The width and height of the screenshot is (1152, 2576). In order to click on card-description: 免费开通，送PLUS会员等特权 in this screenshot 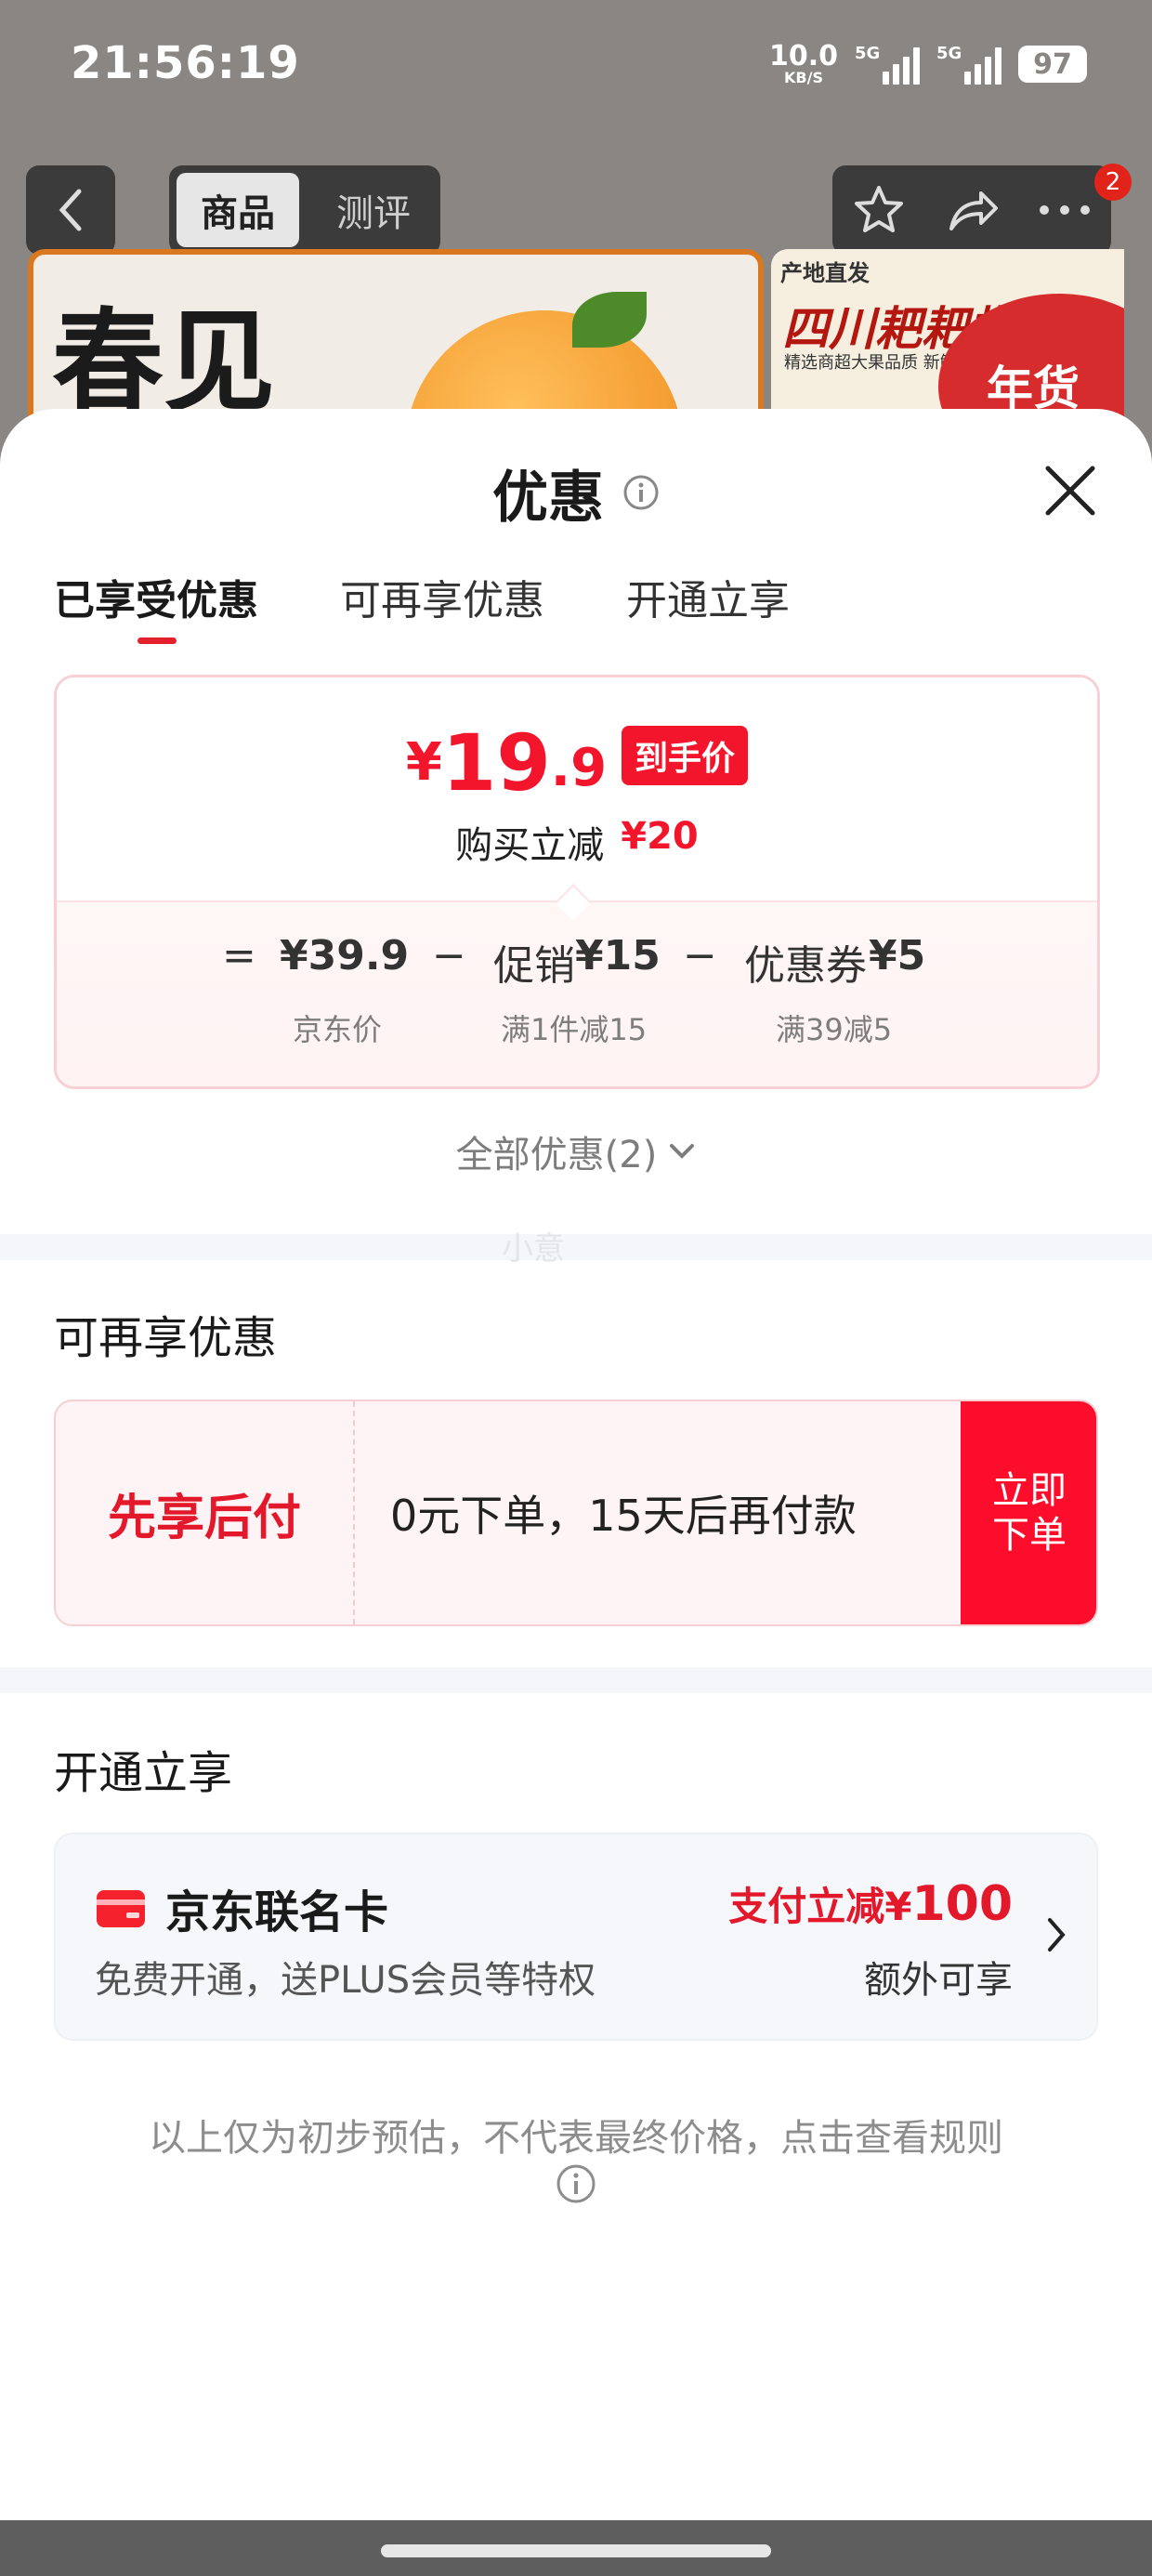, I will do `click(345, 1980)`.